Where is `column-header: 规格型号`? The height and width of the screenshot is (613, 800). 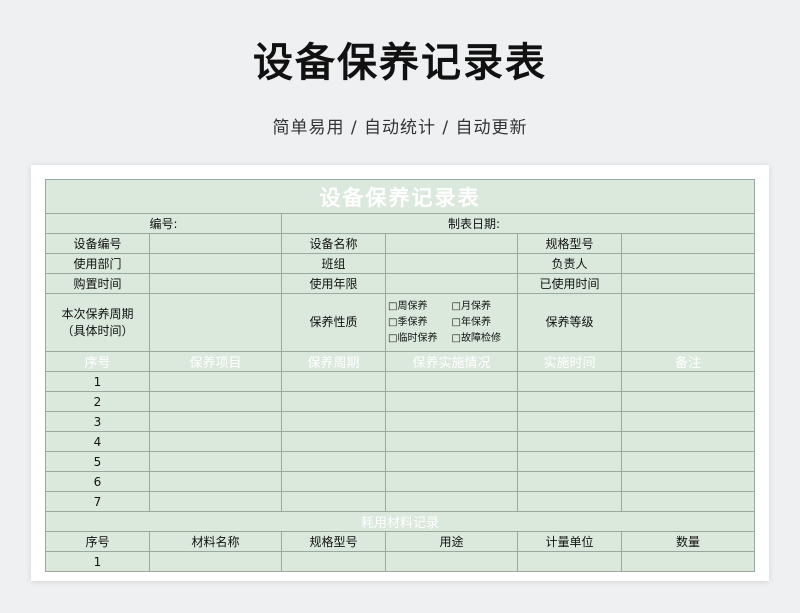 column-header: 规格型号 is located at coordinates (333, 541).